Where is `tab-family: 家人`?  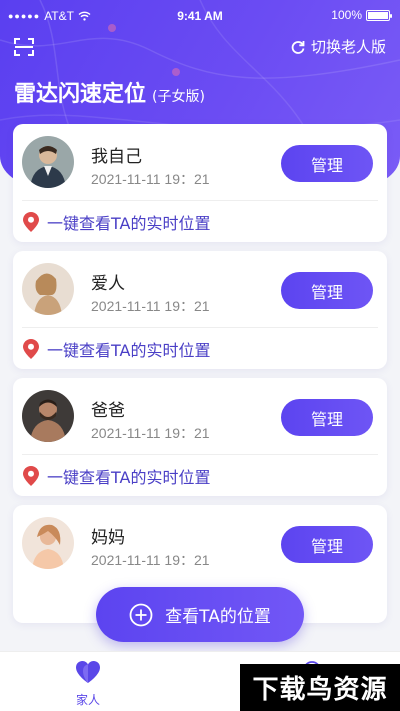
tab-family: 家人 is located at coordinates (88, 684).